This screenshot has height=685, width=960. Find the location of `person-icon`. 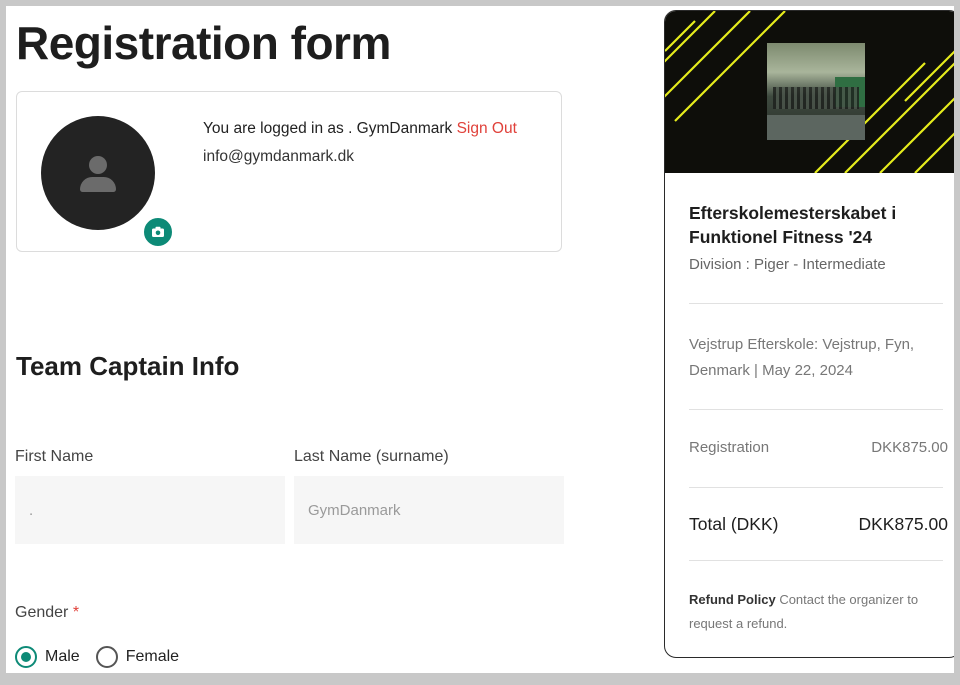

person-icon is located at coordinates (98, 165).